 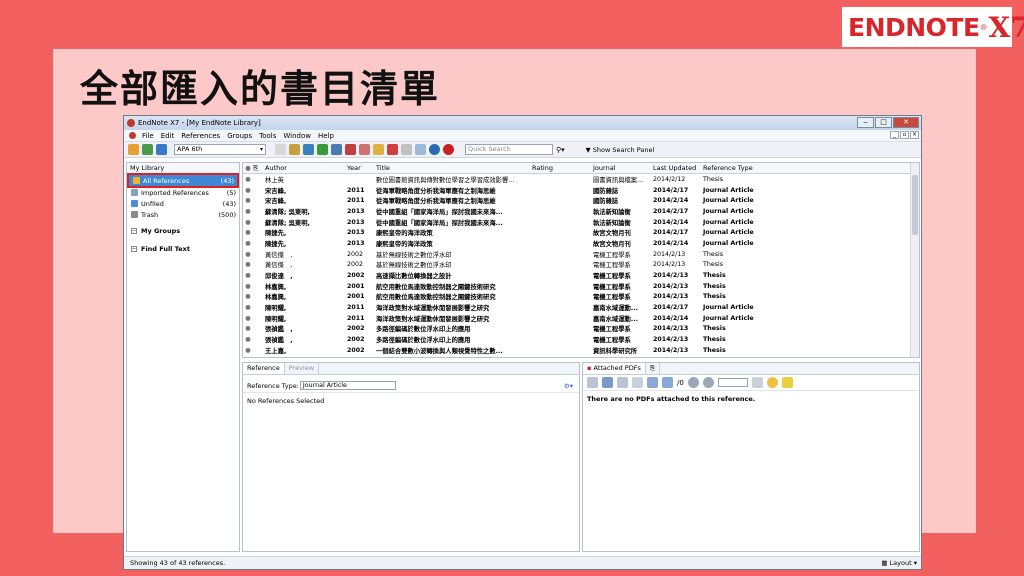 I want to click on show-search-panel-button: ▼ Show Search Panel, so click(x=620, y=150).